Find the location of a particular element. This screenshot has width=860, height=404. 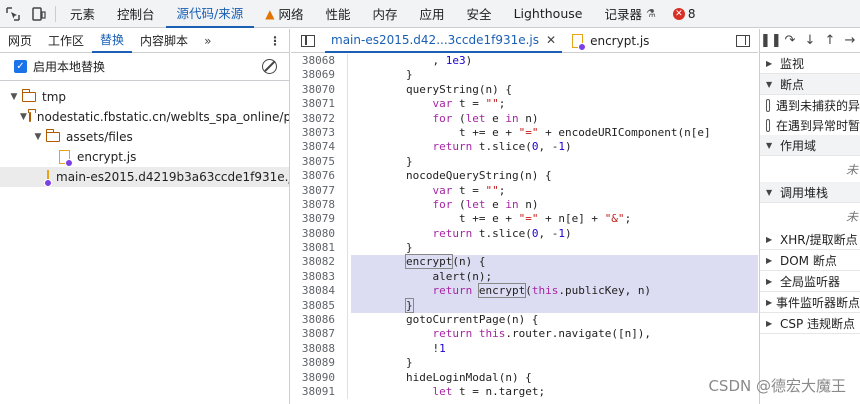

line-number: 38090 is located at coordinates (317, 378).